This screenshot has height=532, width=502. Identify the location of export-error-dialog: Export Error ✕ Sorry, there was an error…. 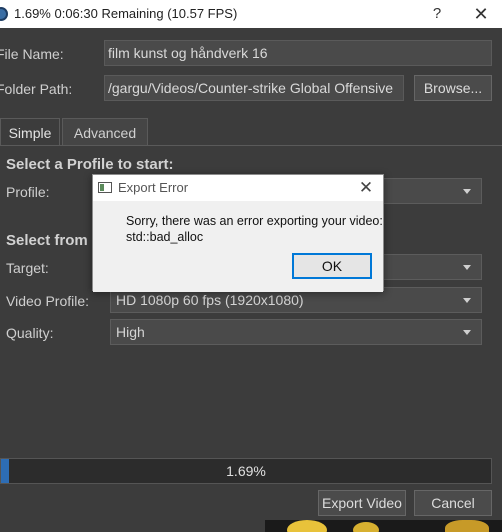
(238, 233).